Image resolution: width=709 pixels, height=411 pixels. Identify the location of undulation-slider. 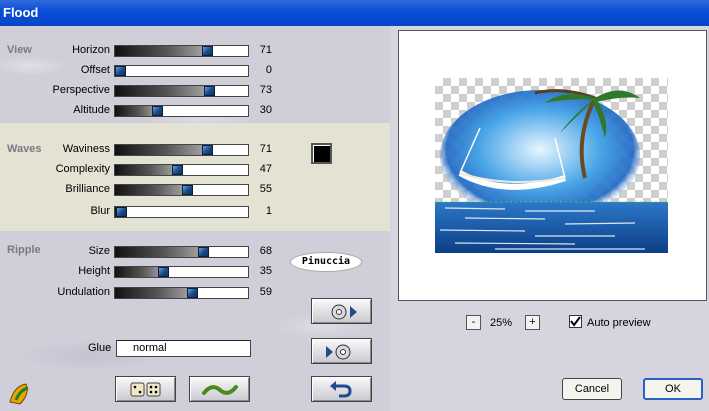
(181, 293).